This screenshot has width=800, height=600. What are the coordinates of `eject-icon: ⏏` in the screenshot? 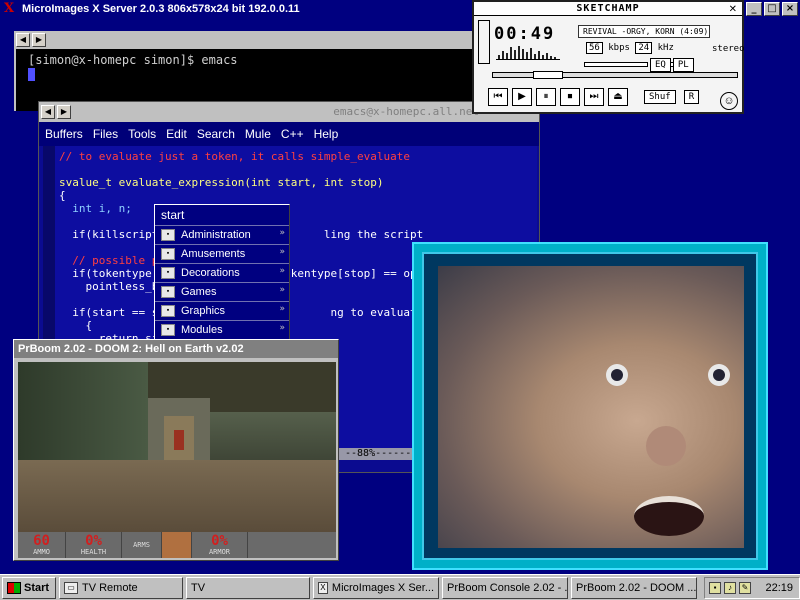 It's located at (618, 97).